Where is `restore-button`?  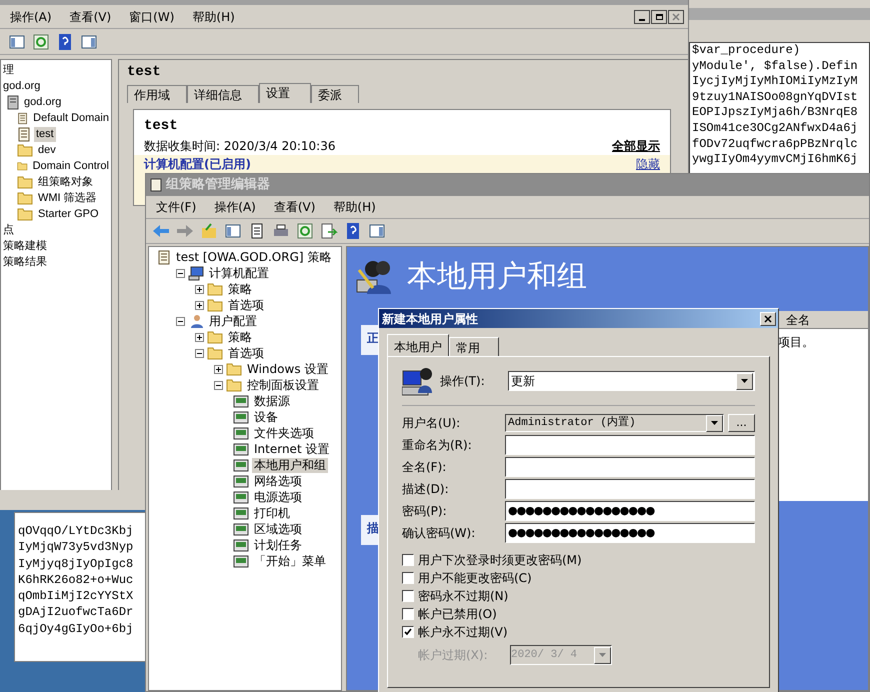
restore-button is located at coordinates (659, 17).